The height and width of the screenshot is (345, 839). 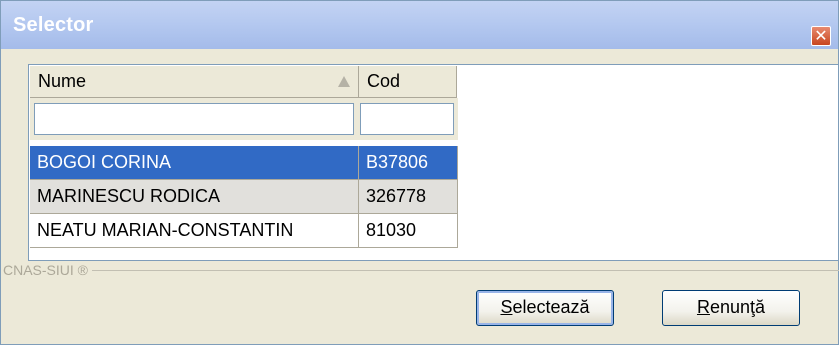 I want to click on sort-ascending-icon, so click(x=344, y=81).